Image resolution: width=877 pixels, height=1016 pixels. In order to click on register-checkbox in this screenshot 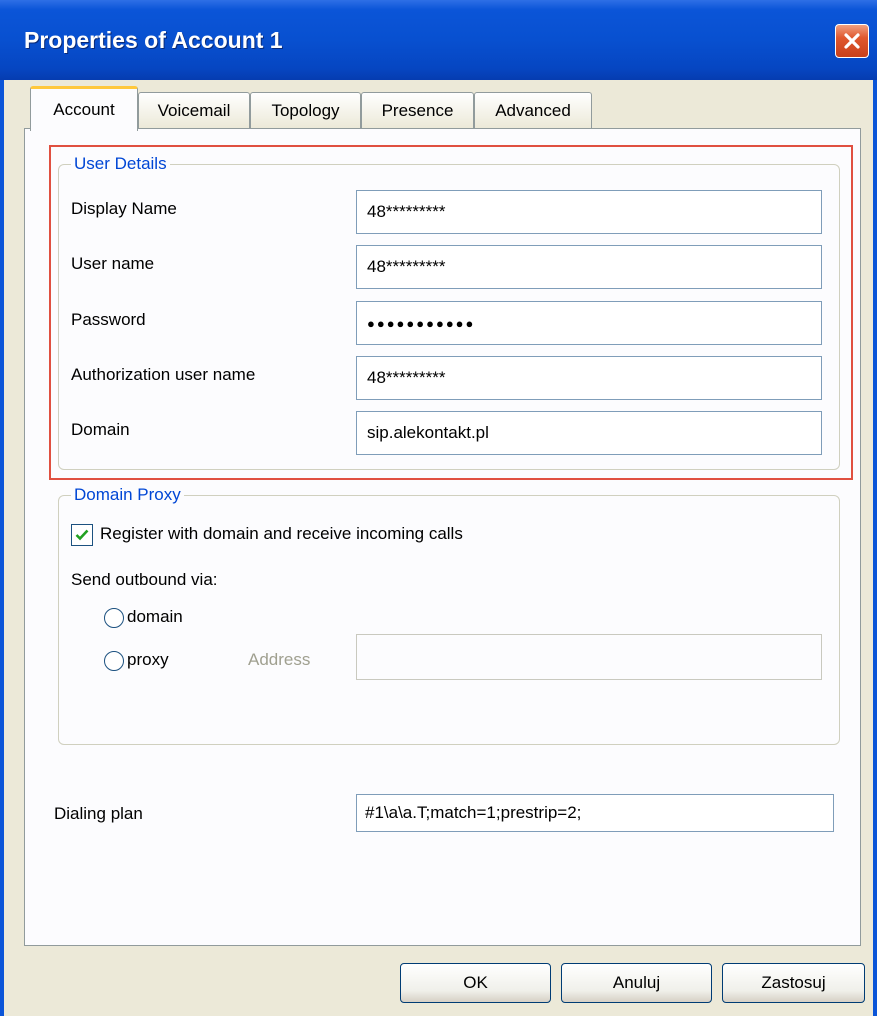, I will do `click(82, 535)`.